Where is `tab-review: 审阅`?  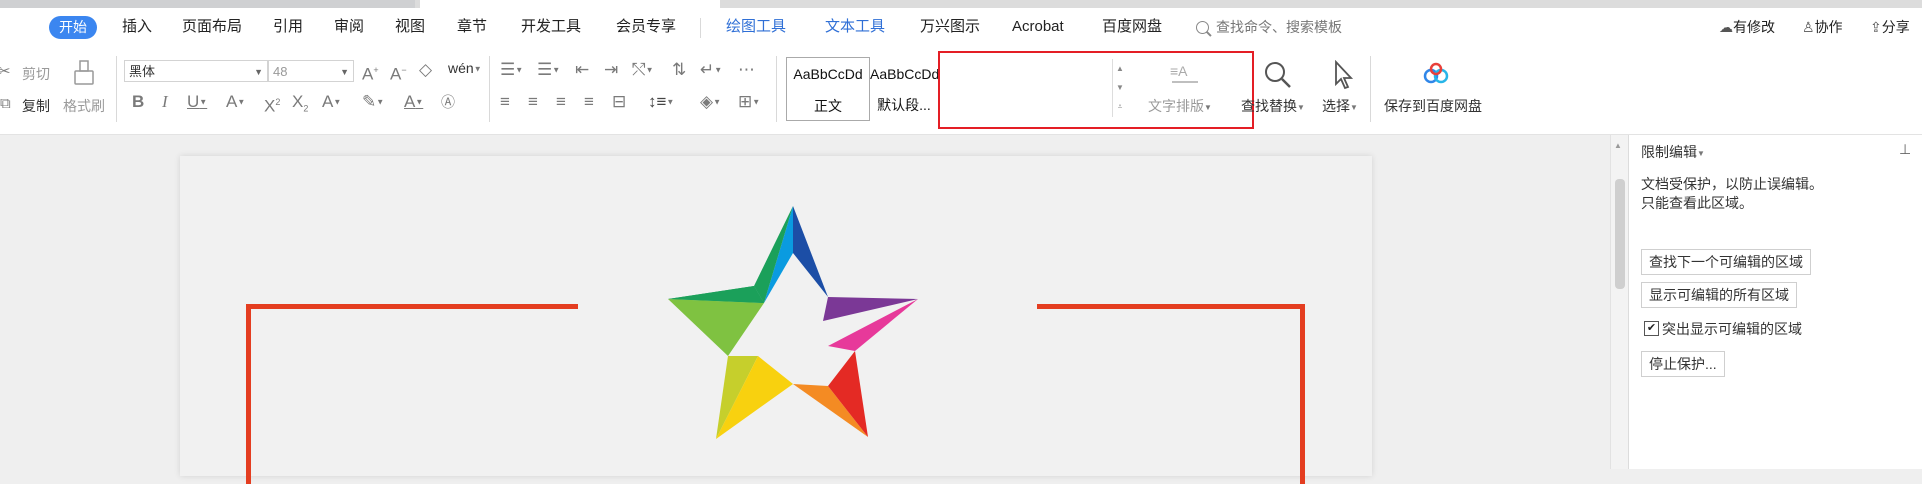 tab-review: 审阅 is located at coordinates (349, 27).